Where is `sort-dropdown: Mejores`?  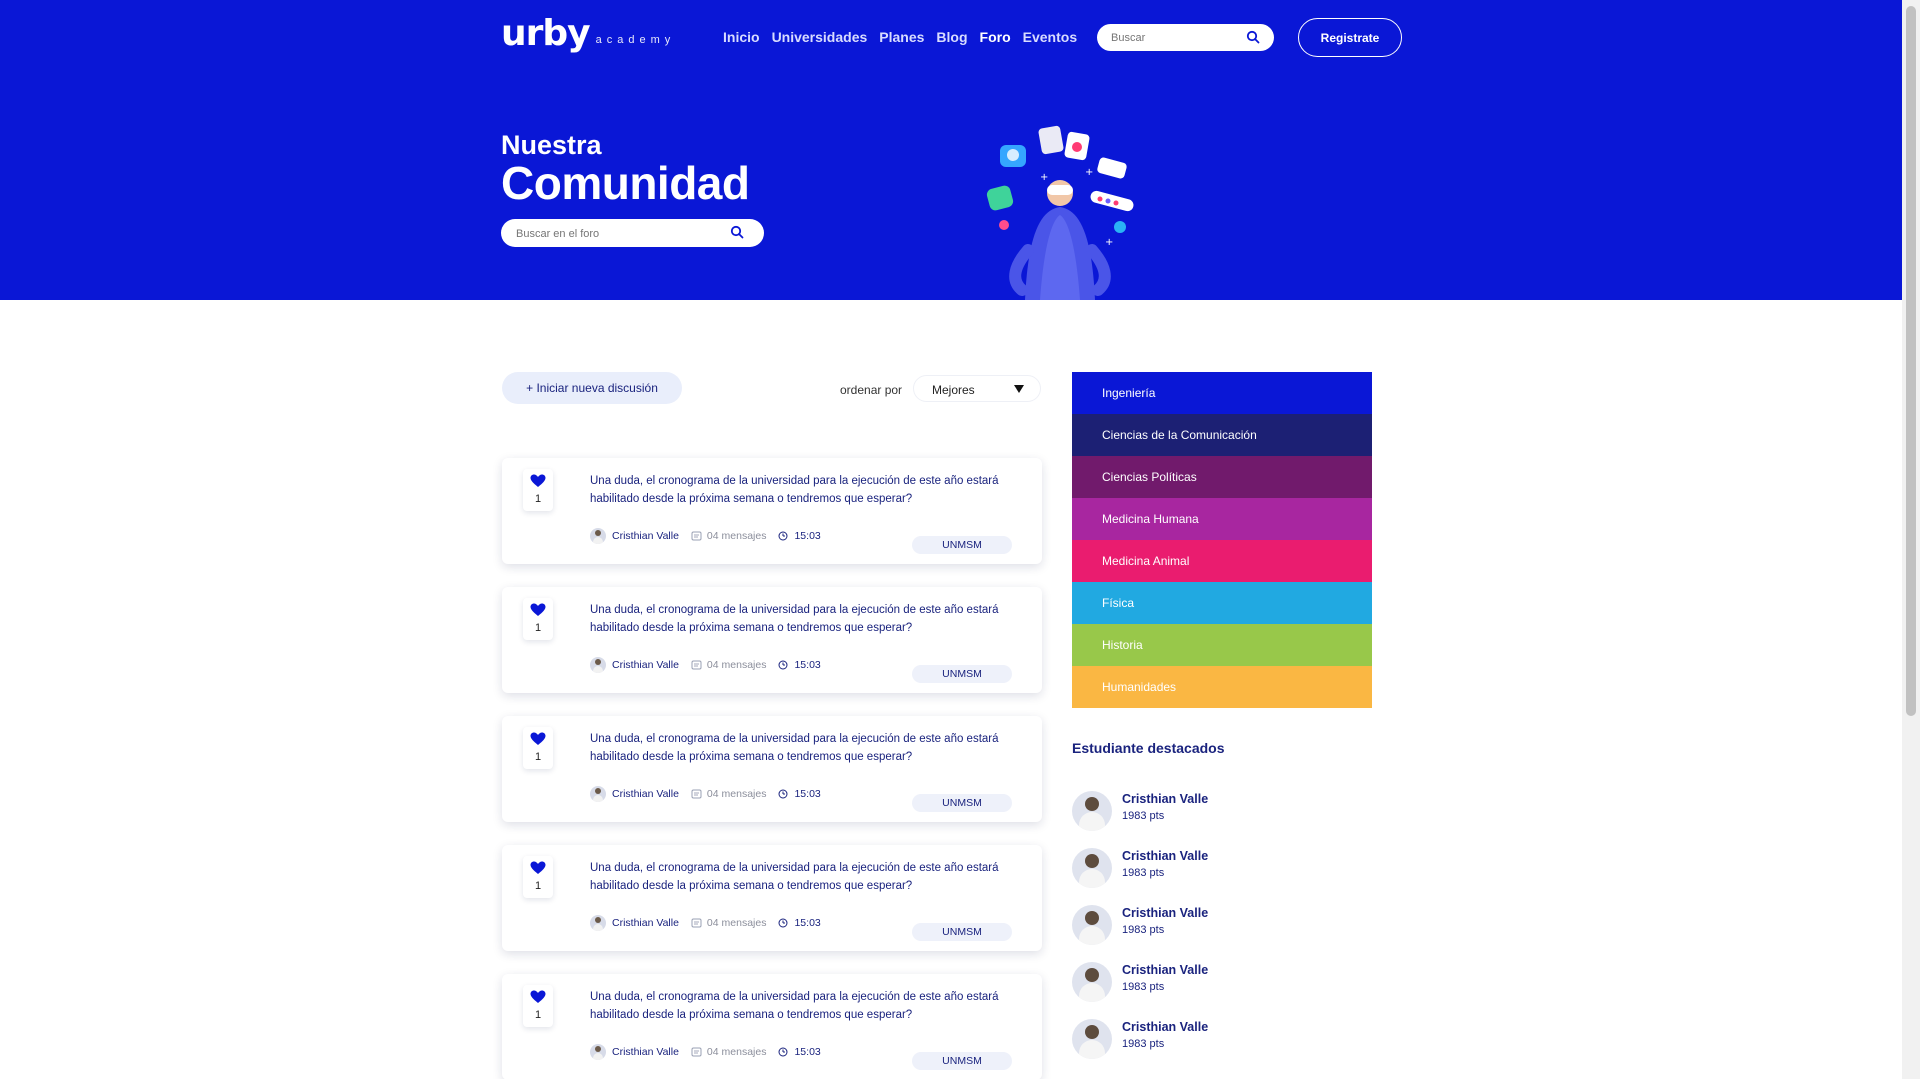 sort-dropdown: Mejores is located at coordinates (977, 388).